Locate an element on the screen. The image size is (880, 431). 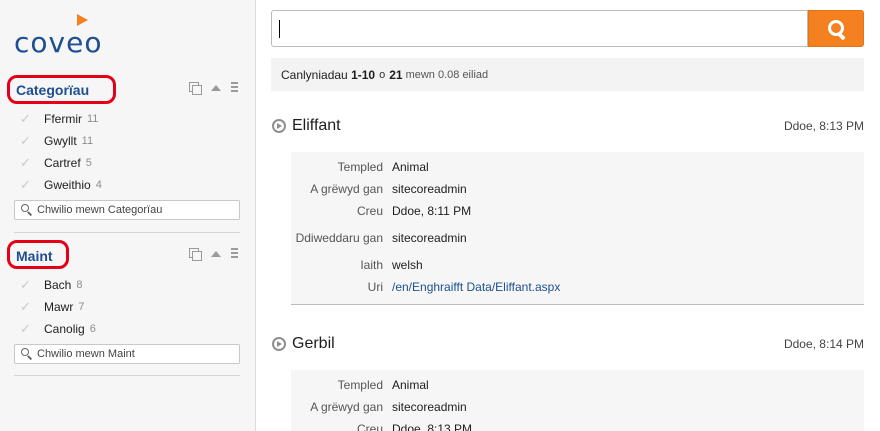
search-button is located at coordinates (836, 28).